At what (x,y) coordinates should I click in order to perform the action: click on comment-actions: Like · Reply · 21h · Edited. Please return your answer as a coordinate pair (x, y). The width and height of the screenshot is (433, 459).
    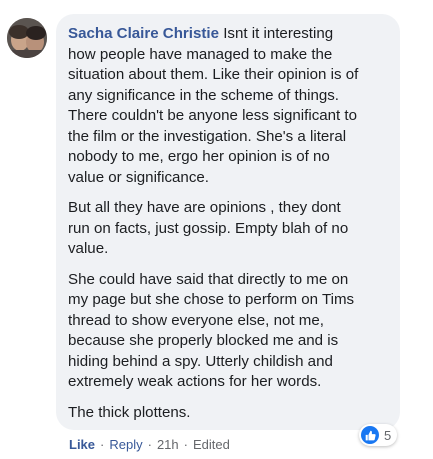
    Looking at the image, I should click on (149, 444).